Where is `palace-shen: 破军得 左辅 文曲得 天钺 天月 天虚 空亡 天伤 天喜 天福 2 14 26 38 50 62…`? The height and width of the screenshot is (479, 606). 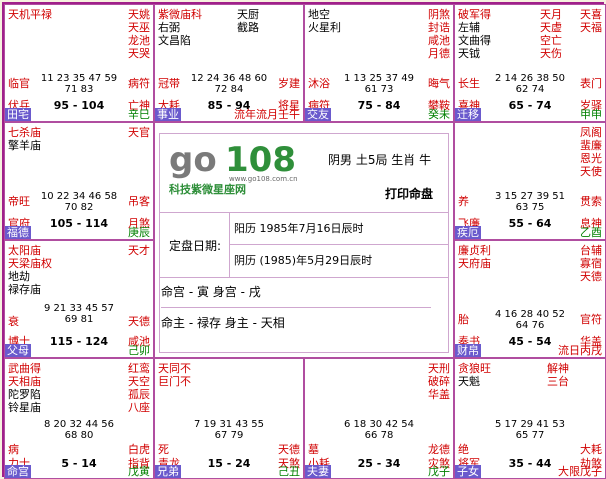
palace-shen: 破军得 左辅 文曲得 天钺 天月 天虚 空亡 天伤 天喜 天福 2 14 26 38 50 62… is located at coordinates (530, 63).